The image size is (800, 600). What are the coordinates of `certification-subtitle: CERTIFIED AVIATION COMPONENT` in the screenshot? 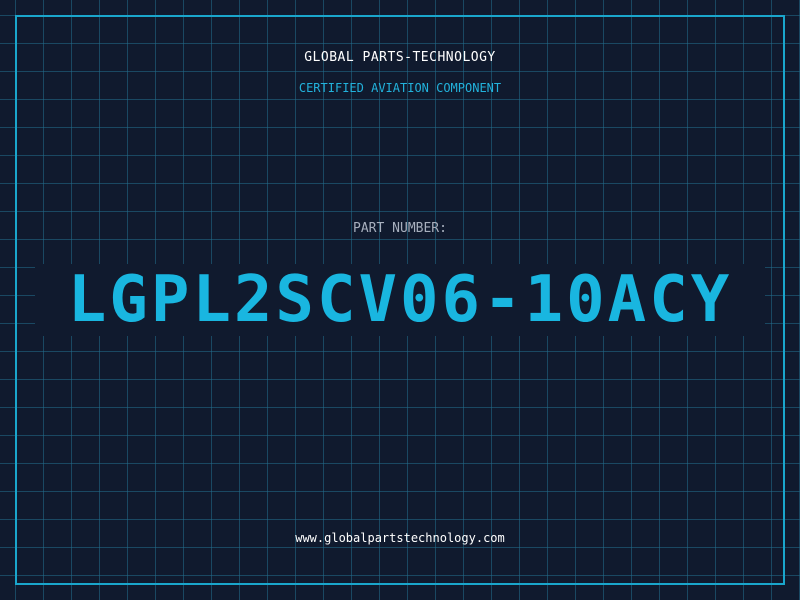 It's located at (400, 88).